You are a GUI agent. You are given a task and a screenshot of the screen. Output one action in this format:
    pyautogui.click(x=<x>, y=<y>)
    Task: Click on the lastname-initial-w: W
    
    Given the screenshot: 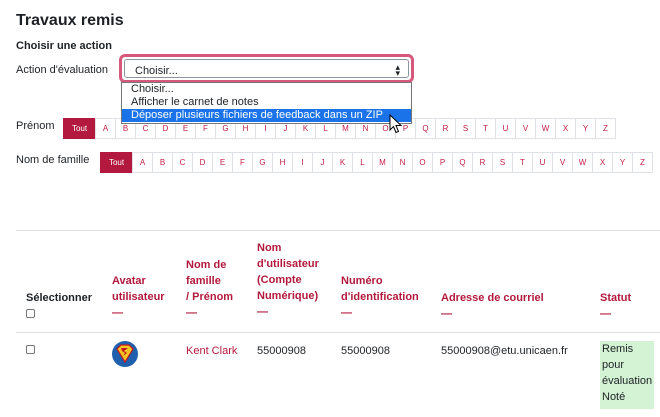 What is the action you would take?
    pyautogui.click(x=582, y=162)
    